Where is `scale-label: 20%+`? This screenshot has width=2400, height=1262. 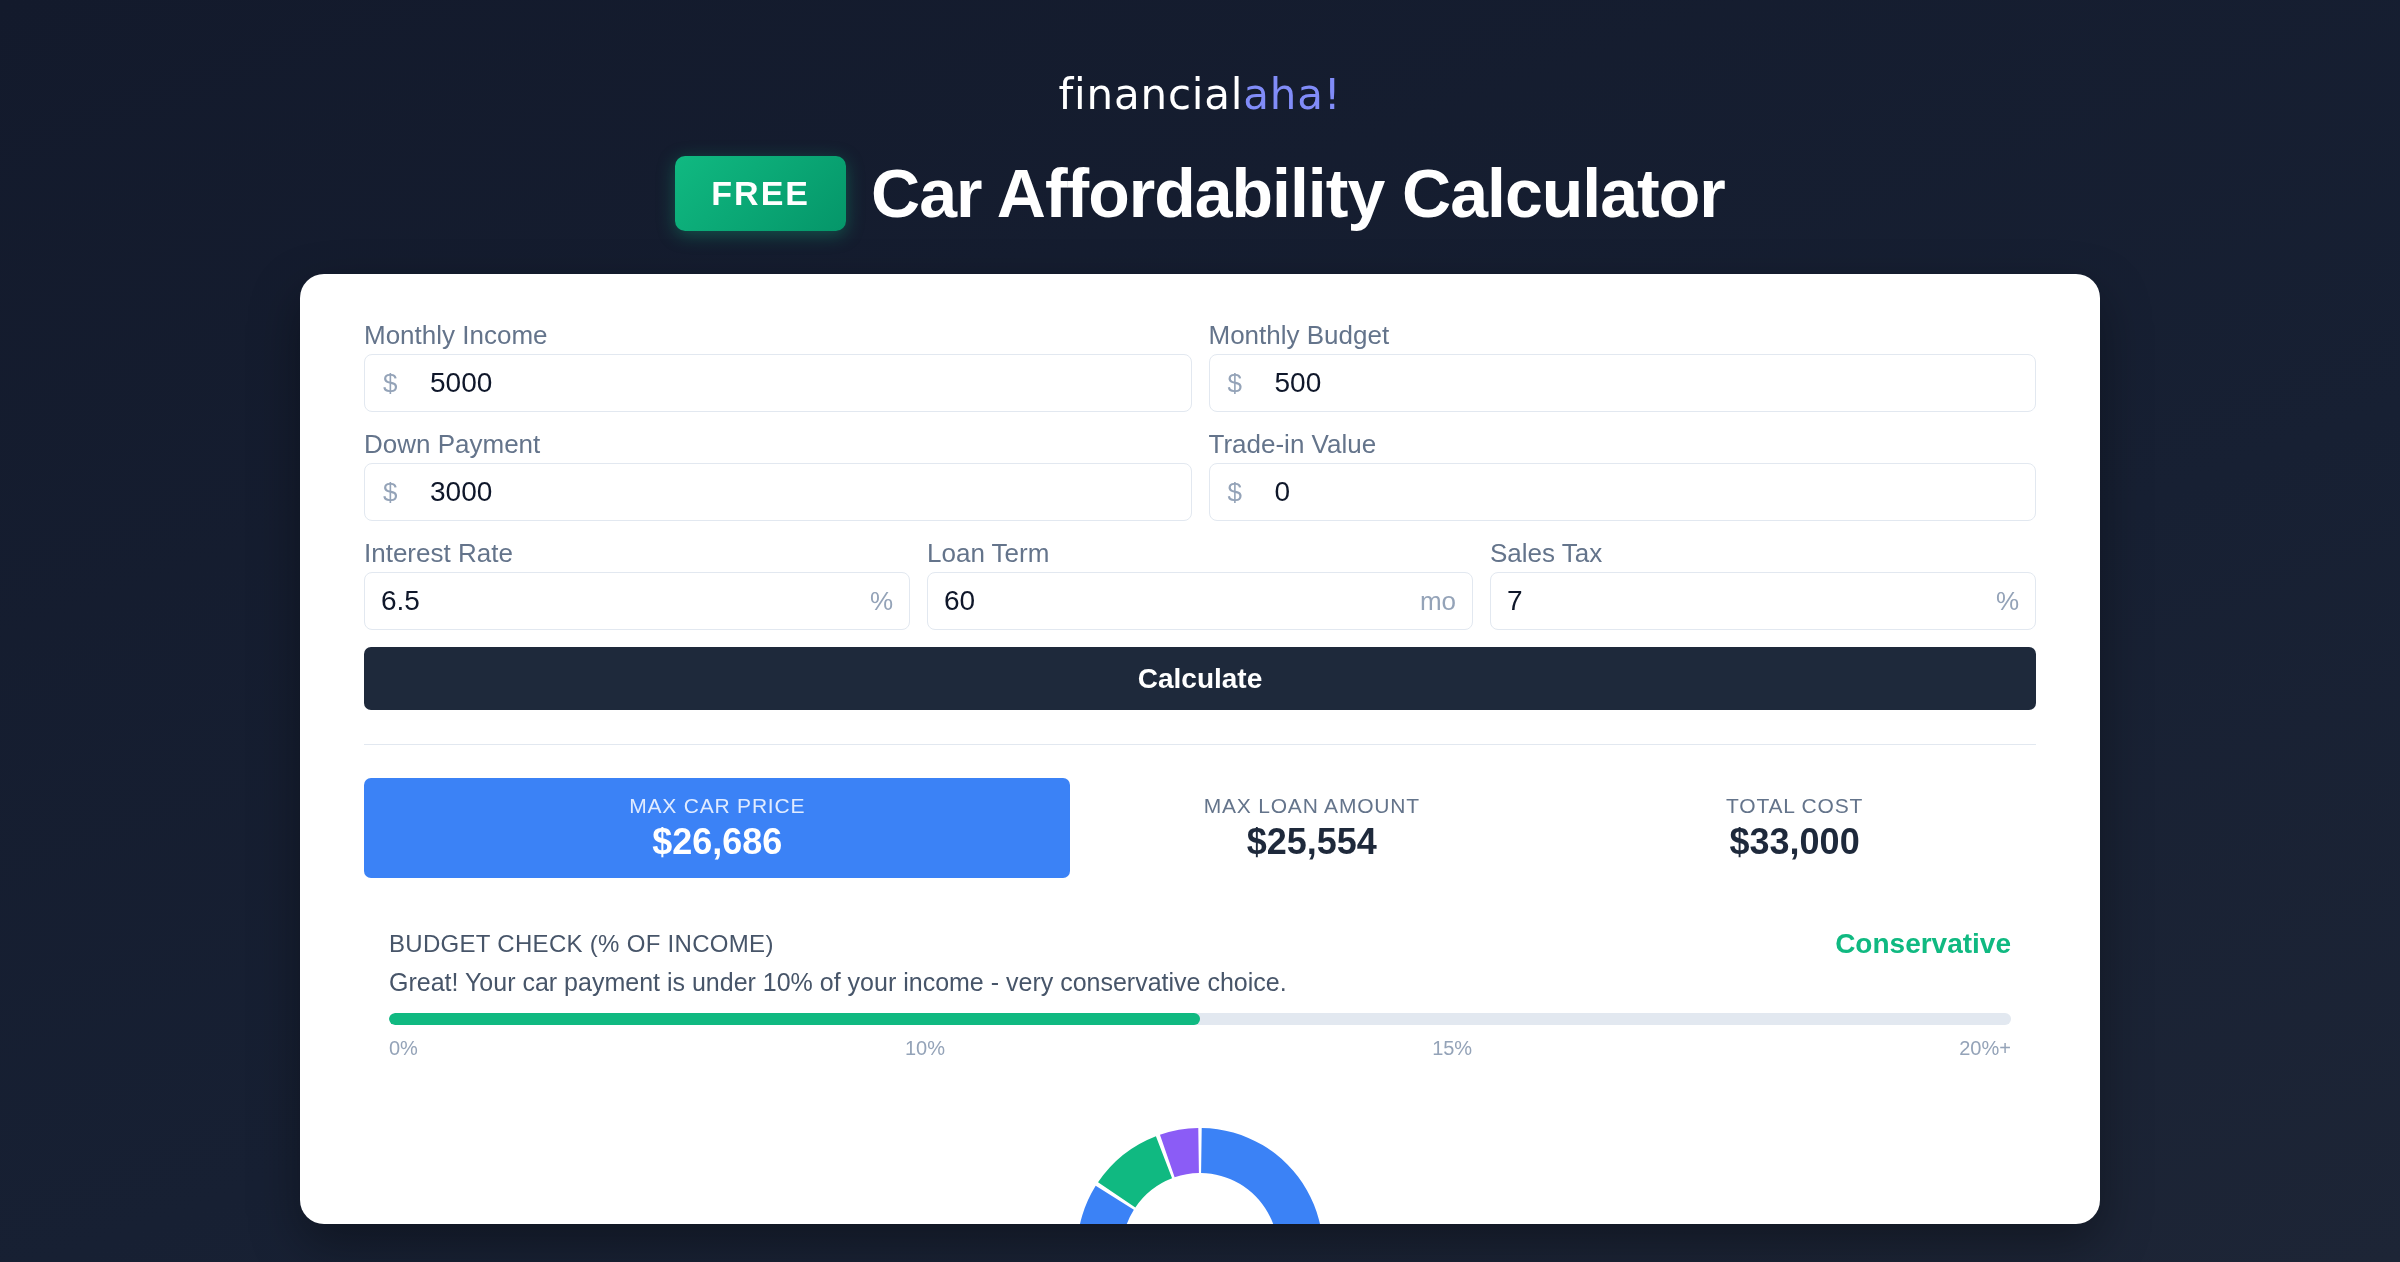 scale-label: 20%+ is located at coordinates (1985, 1048).